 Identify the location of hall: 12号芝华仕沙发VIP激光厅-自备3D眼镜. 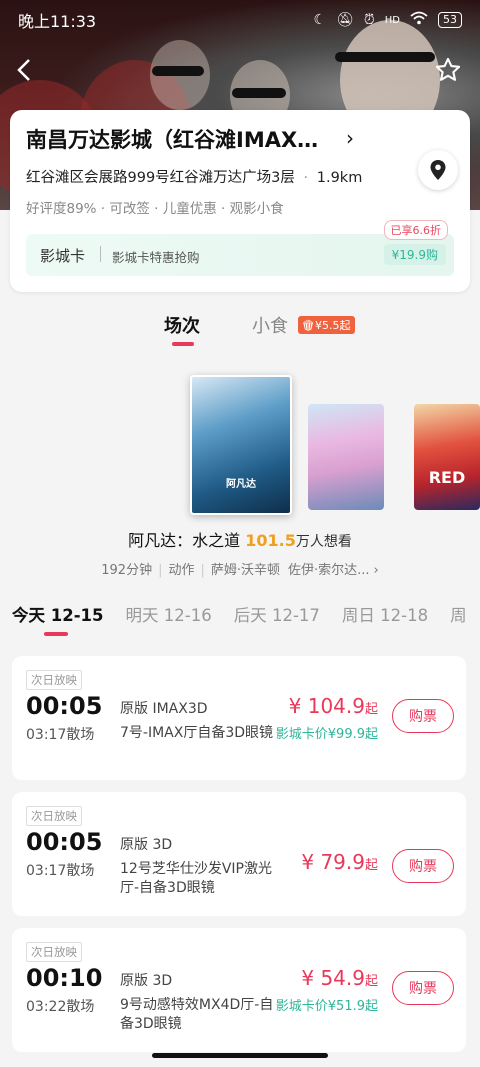
(196, 878).